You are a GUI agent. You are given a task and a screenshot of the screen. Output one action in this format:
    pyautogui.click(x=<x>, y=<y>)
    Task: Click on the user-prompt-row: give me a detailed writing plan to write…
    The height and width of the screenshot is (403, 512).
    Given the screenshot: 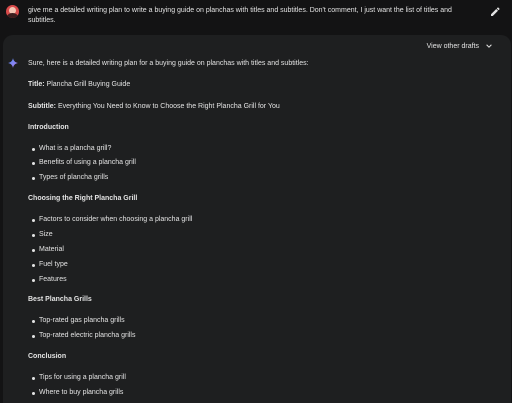 What is the action you would take?
    pyautogui.click(x=256, y=17)
    